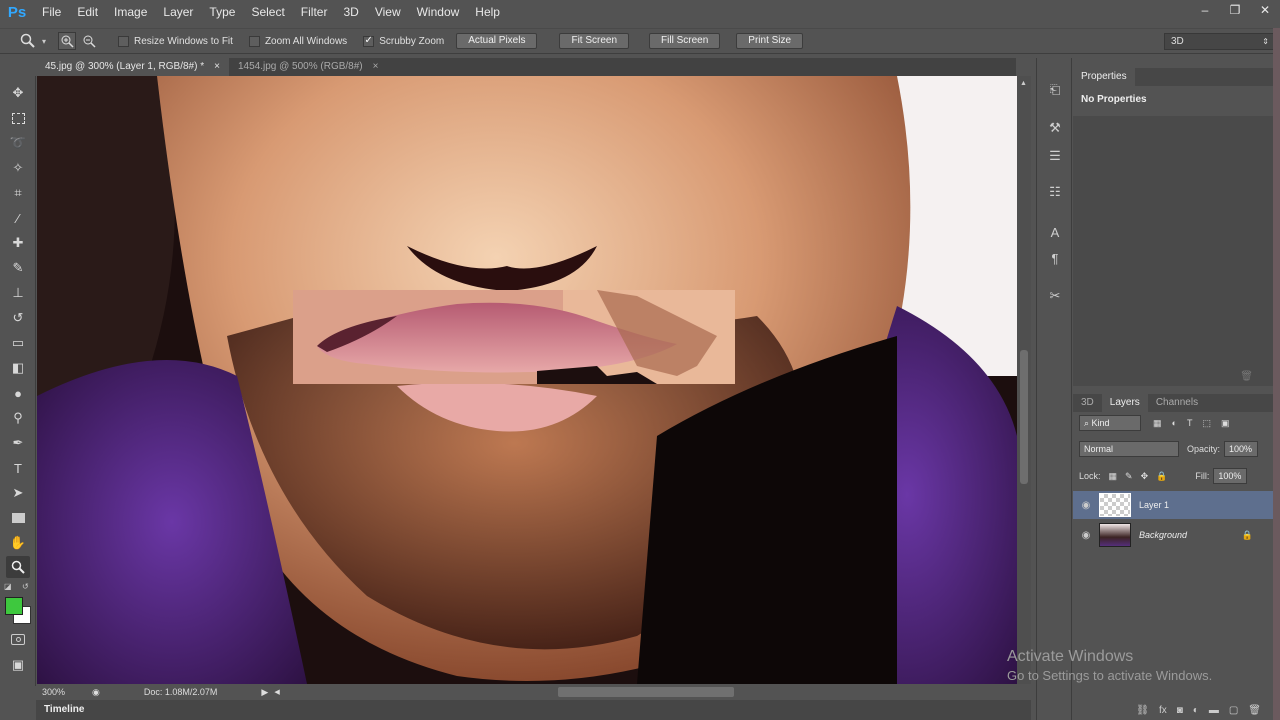 The height and width of the screenshot is (720, 1280). Describe the element at coordinates (685, 41) in the screenshot. I see `fill-screen-button: Fill Screen` at that location.